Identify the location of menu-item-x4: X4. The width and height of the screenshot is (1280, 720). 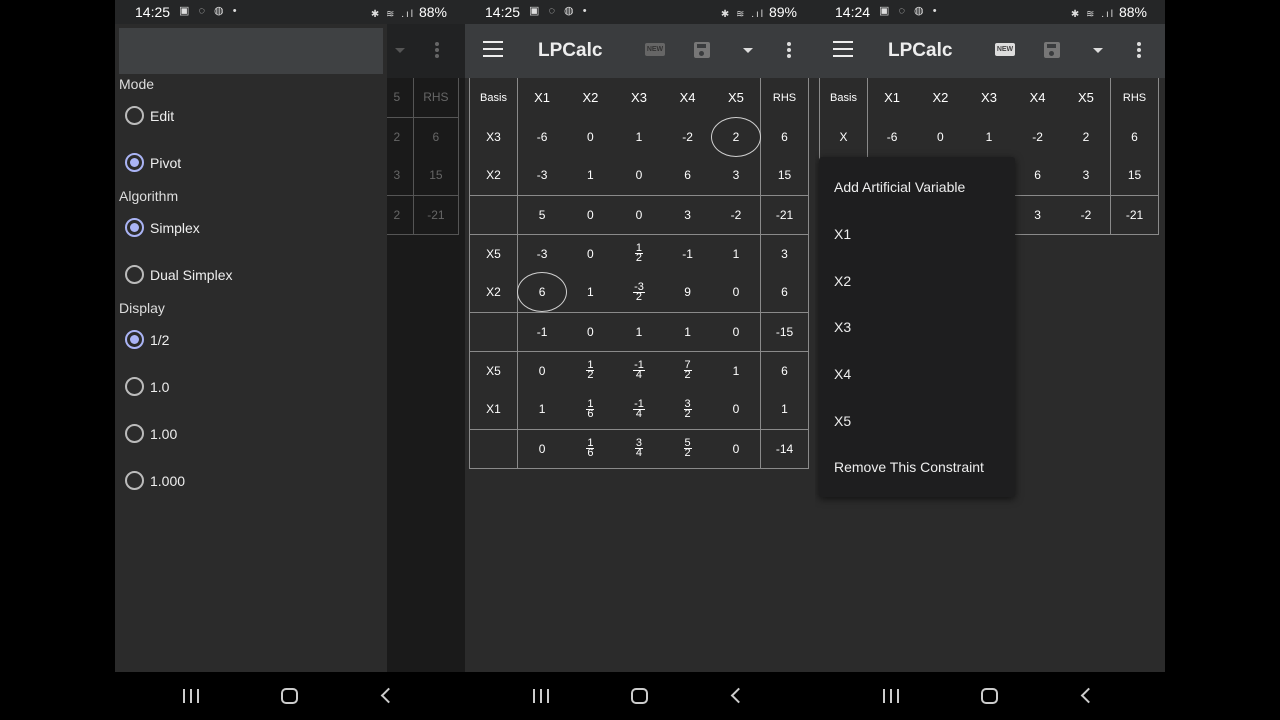
(842, 374).